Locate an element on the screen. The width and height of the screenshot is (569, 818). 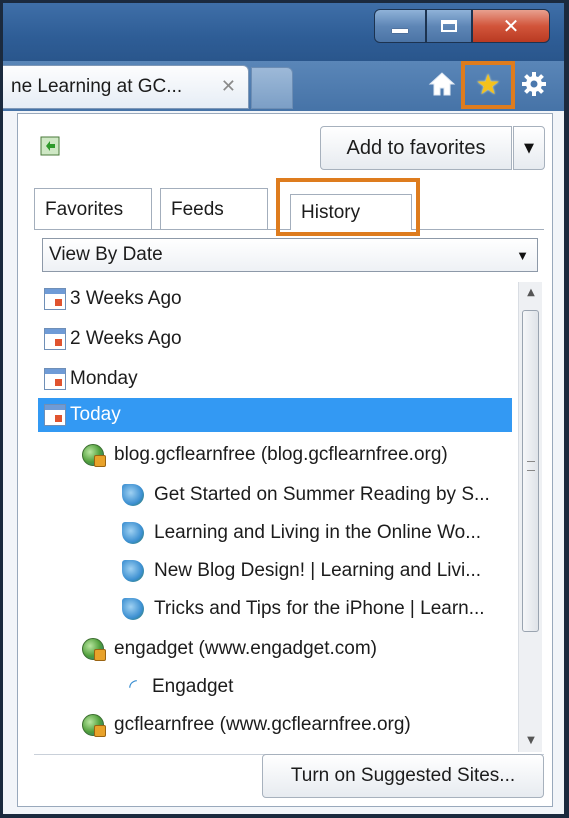
history-item-3-weeks-ago: 3 Weeks Ago is located at coordinates (275, 299).